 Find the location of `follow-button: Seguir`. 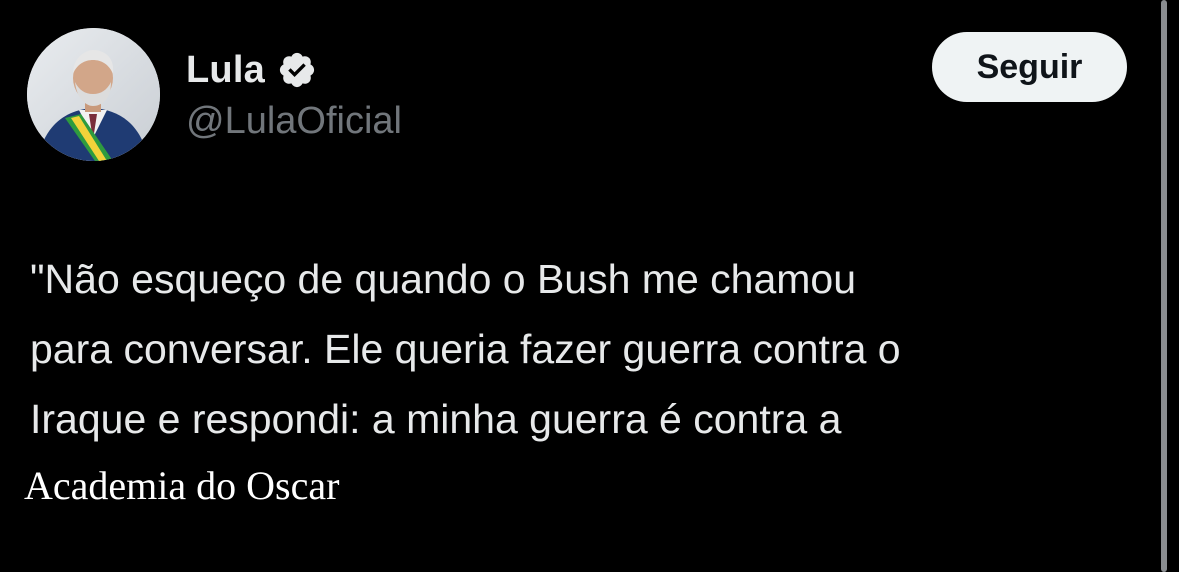

follow-button: Seguir is located at coordinates (1029, 67).